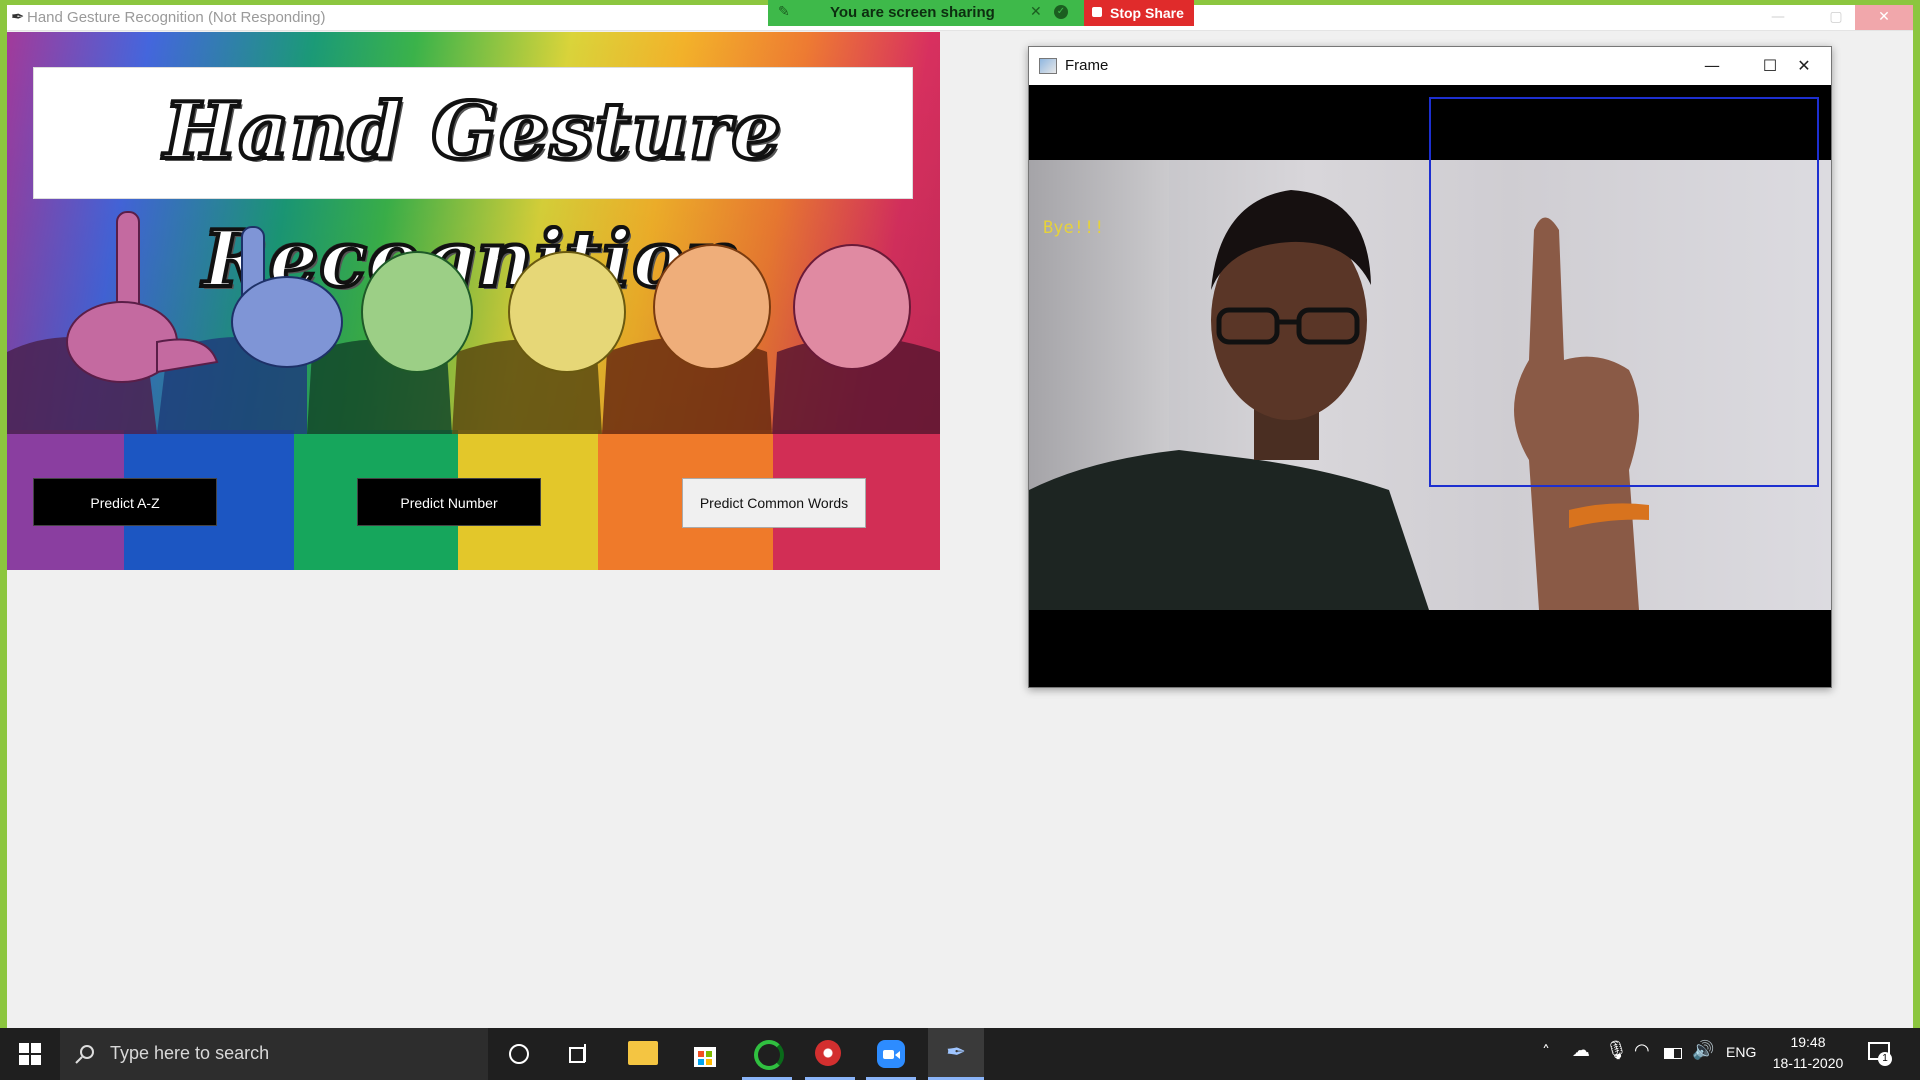 This screenshot has width=1920, height=1080. Describe the element at coordinates (473, 187) in the screenshot. I see `title-banner: Hand Gesture Recognition` at that location.